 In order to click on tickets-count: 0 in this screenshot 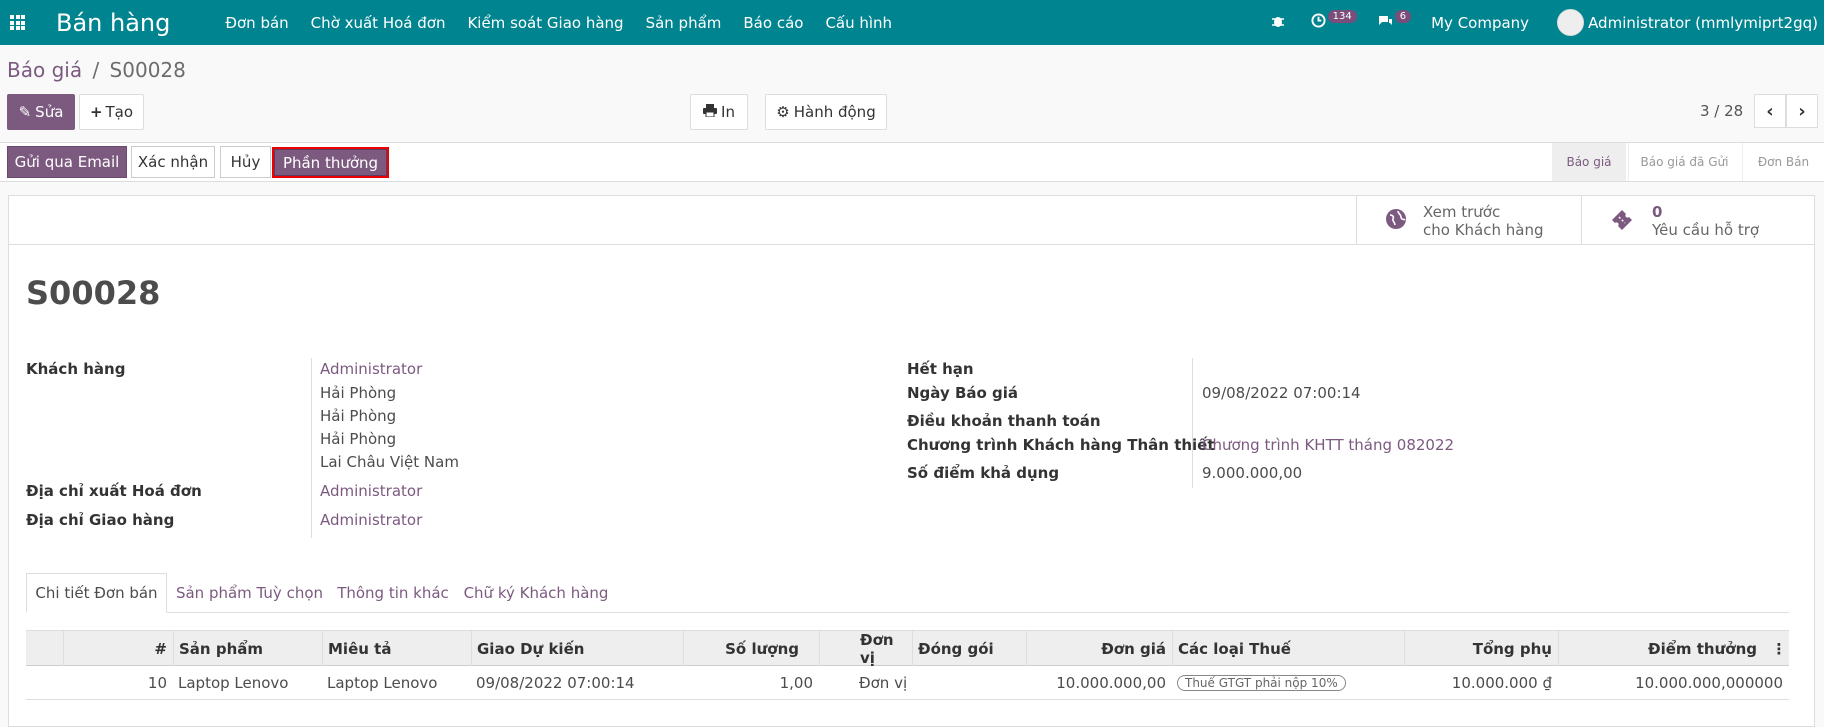, I will do `click(1657, 211)`.